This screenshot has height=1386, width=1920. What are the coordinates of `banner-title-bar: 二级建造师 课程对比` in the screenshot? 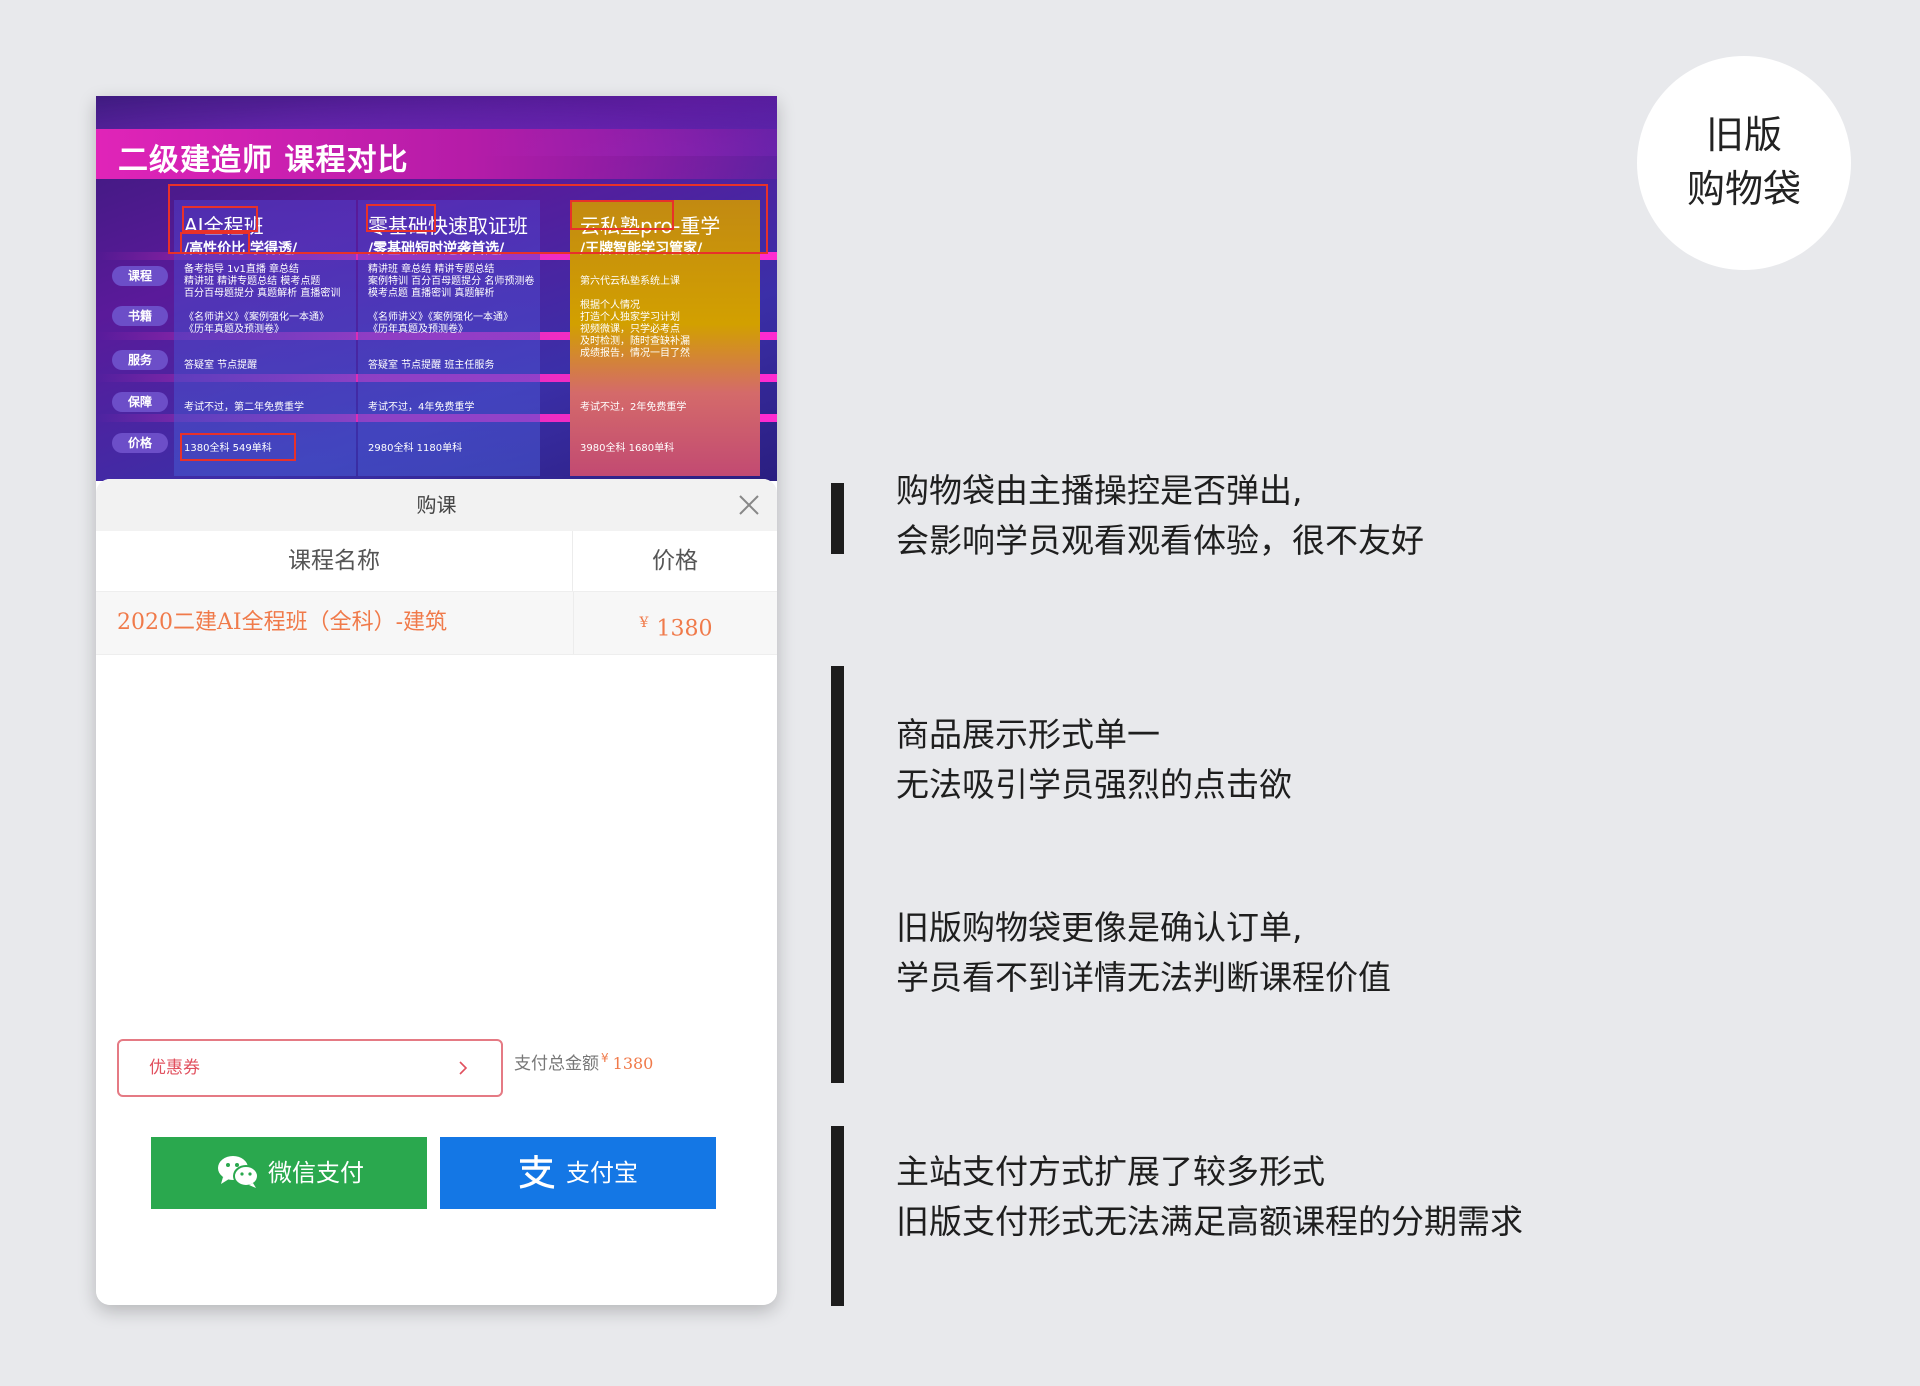 It's located at (436, 154).